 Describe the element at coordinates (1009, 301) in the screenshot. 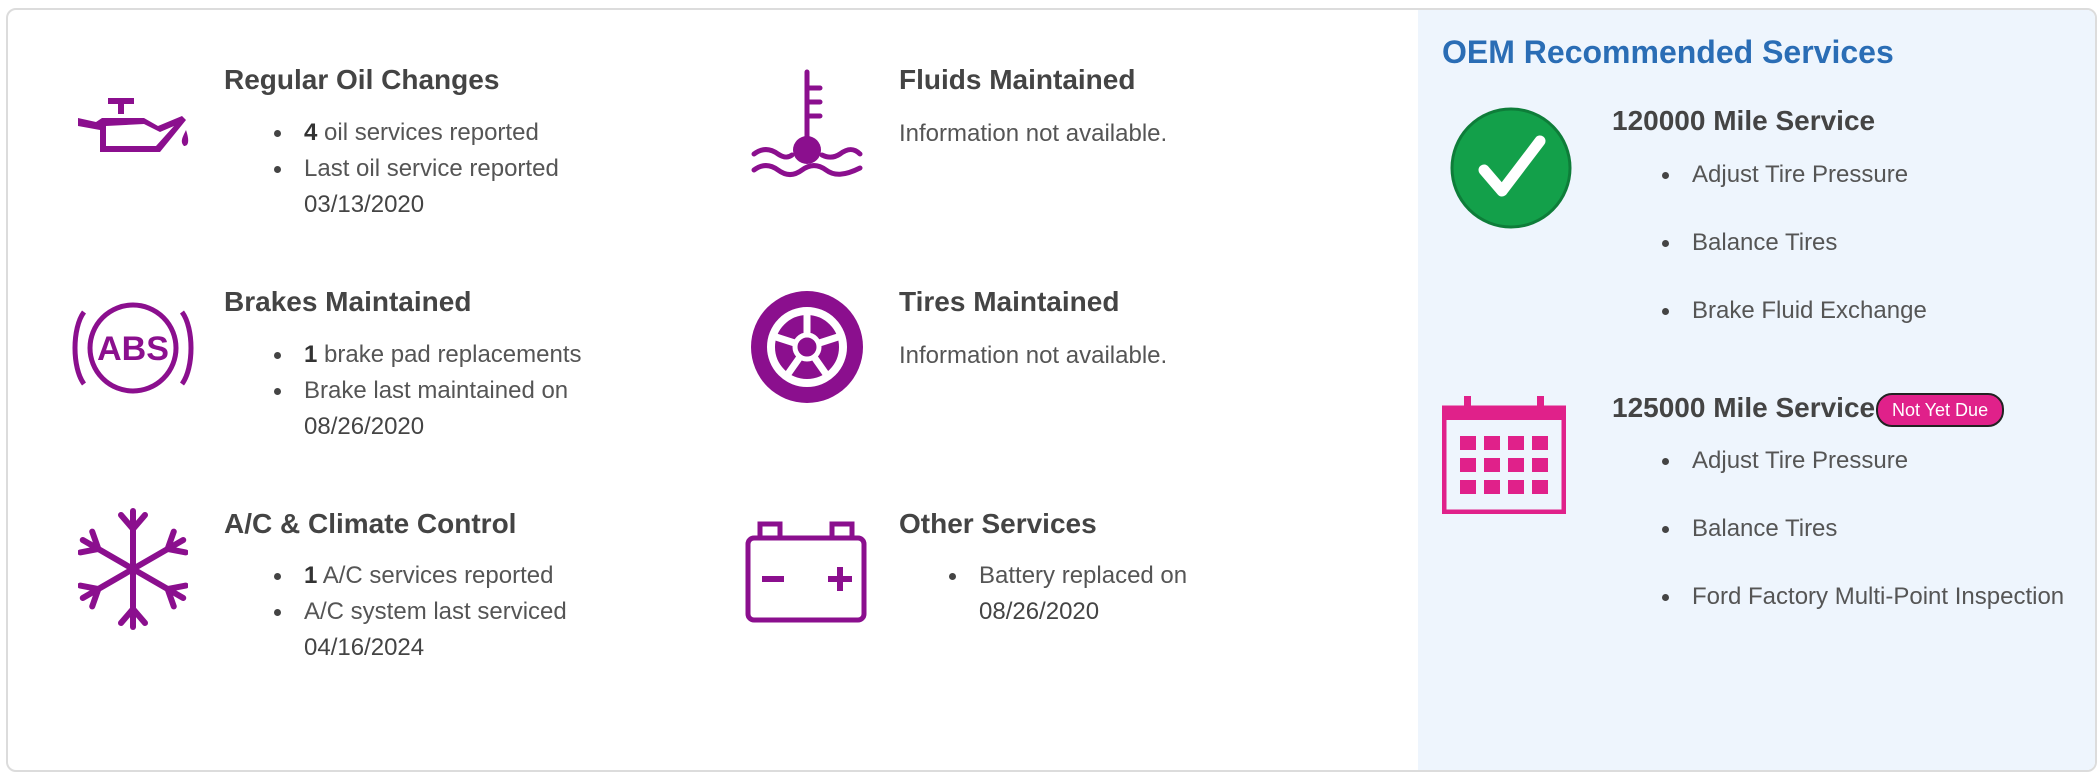

I see `tires-title: Tires Maintained` at that location.